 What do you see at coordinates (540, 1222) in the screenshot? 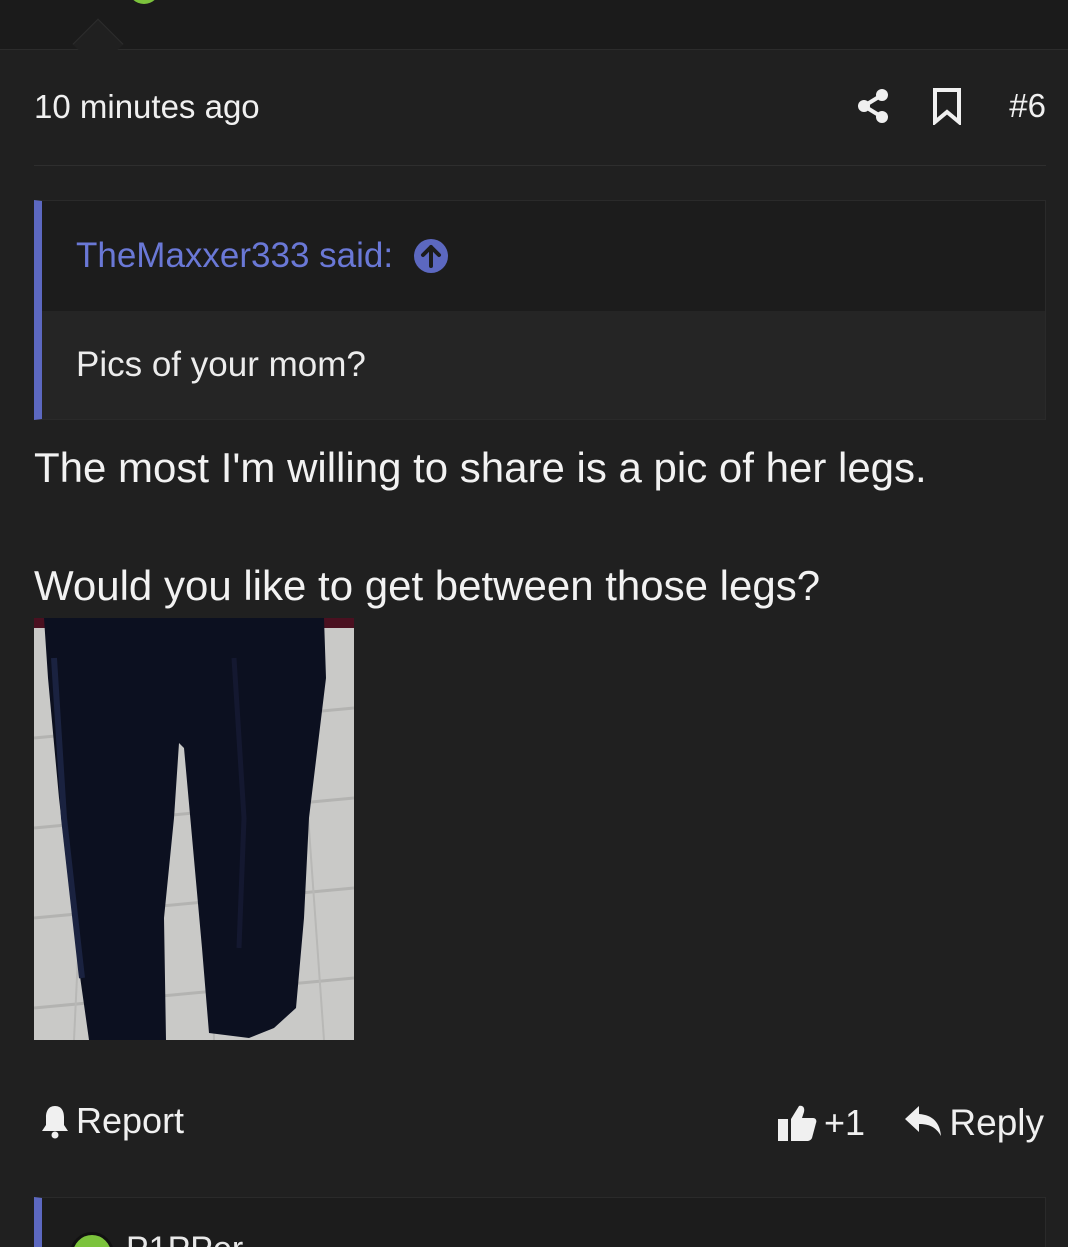
I see `next-quoted-message: P1PPer` at bounding box center [540, 1222].